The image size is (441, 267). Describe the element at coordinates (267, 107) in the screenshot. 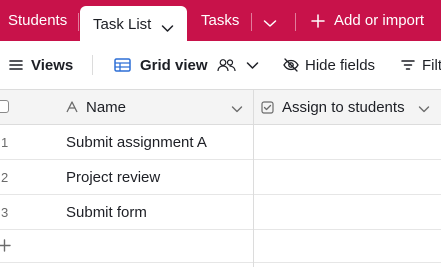

I see `checkbox-field-icon` at that location.